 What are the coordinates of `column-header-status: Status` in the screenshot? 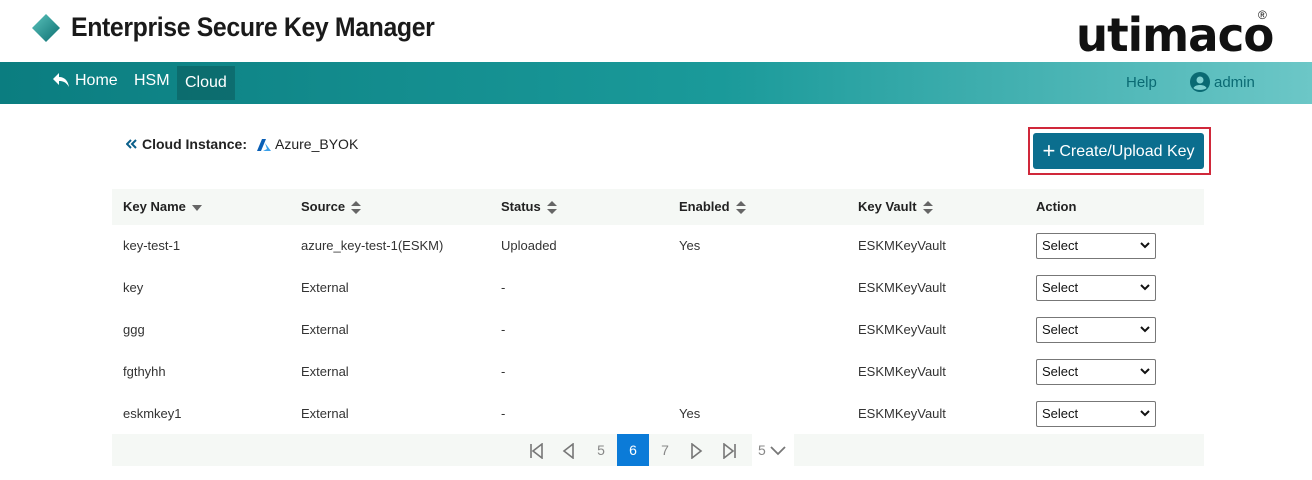 It's located at (529, 207).